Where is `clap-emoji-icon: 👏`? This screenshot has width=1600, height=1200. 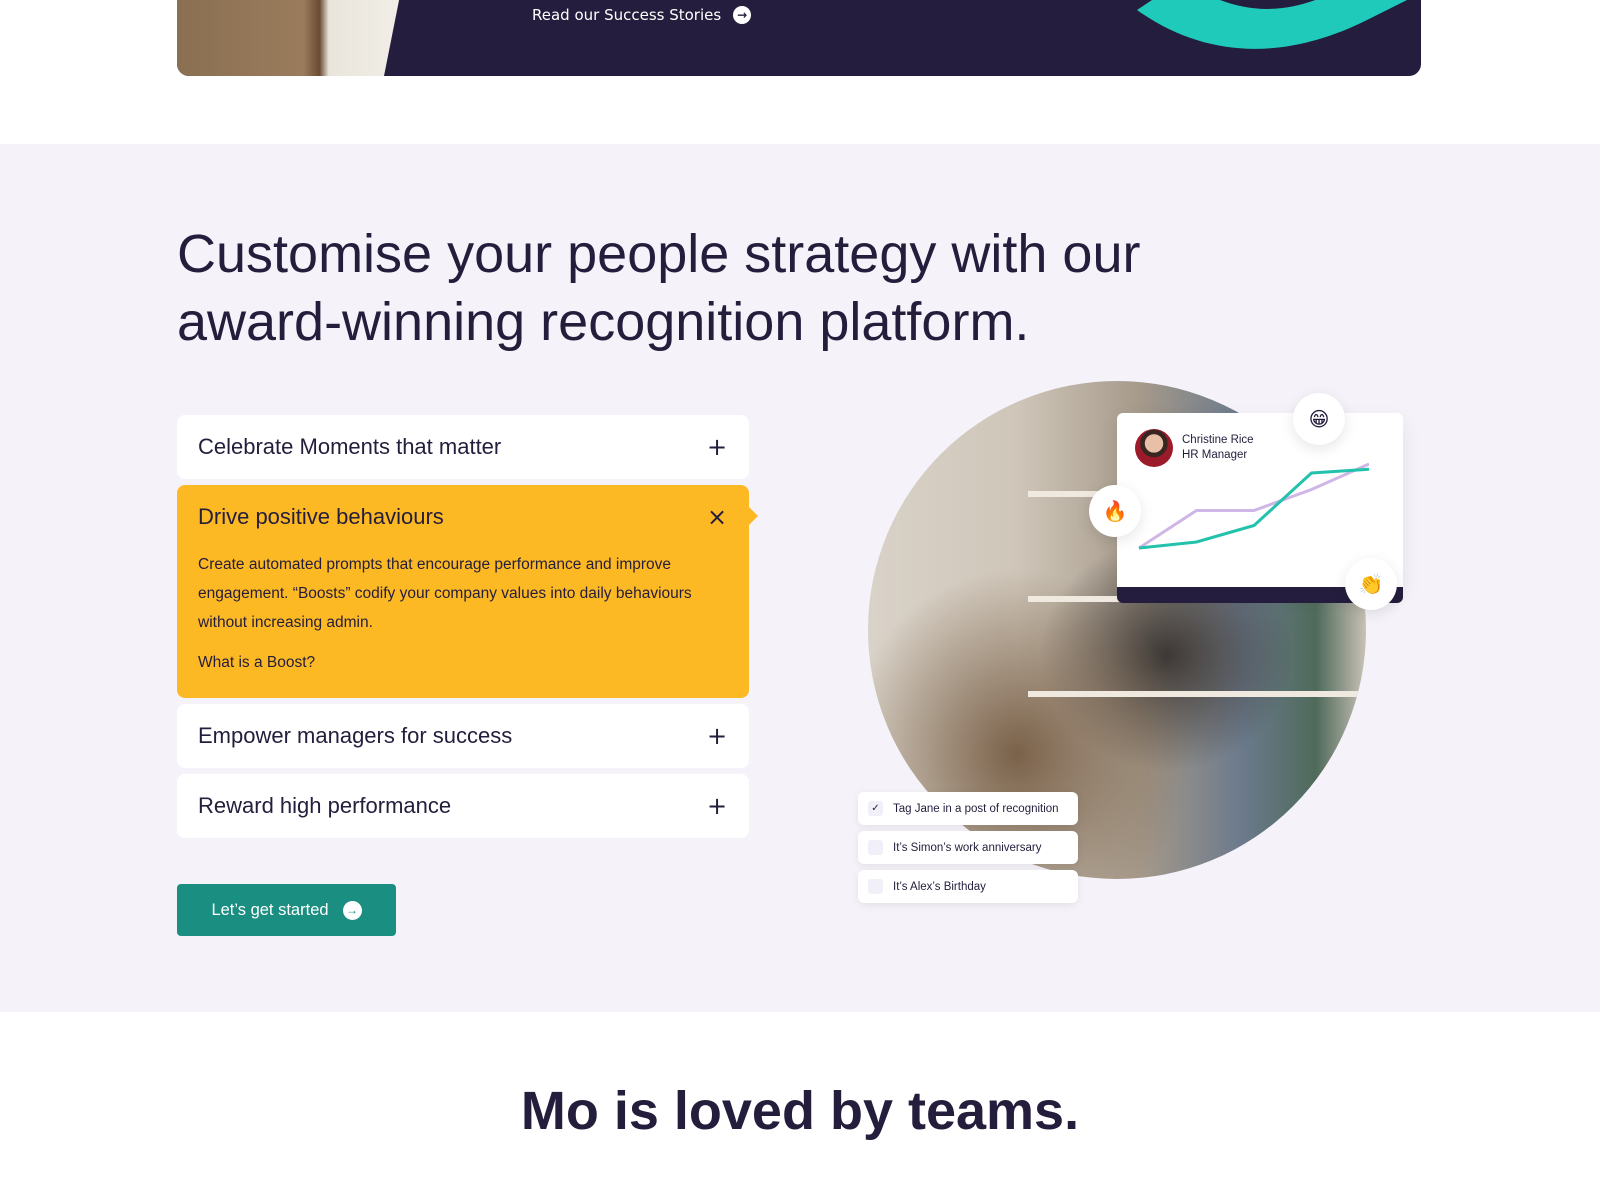
clap-emoji-icon: 👏 is located at coordinates (1371, 584).